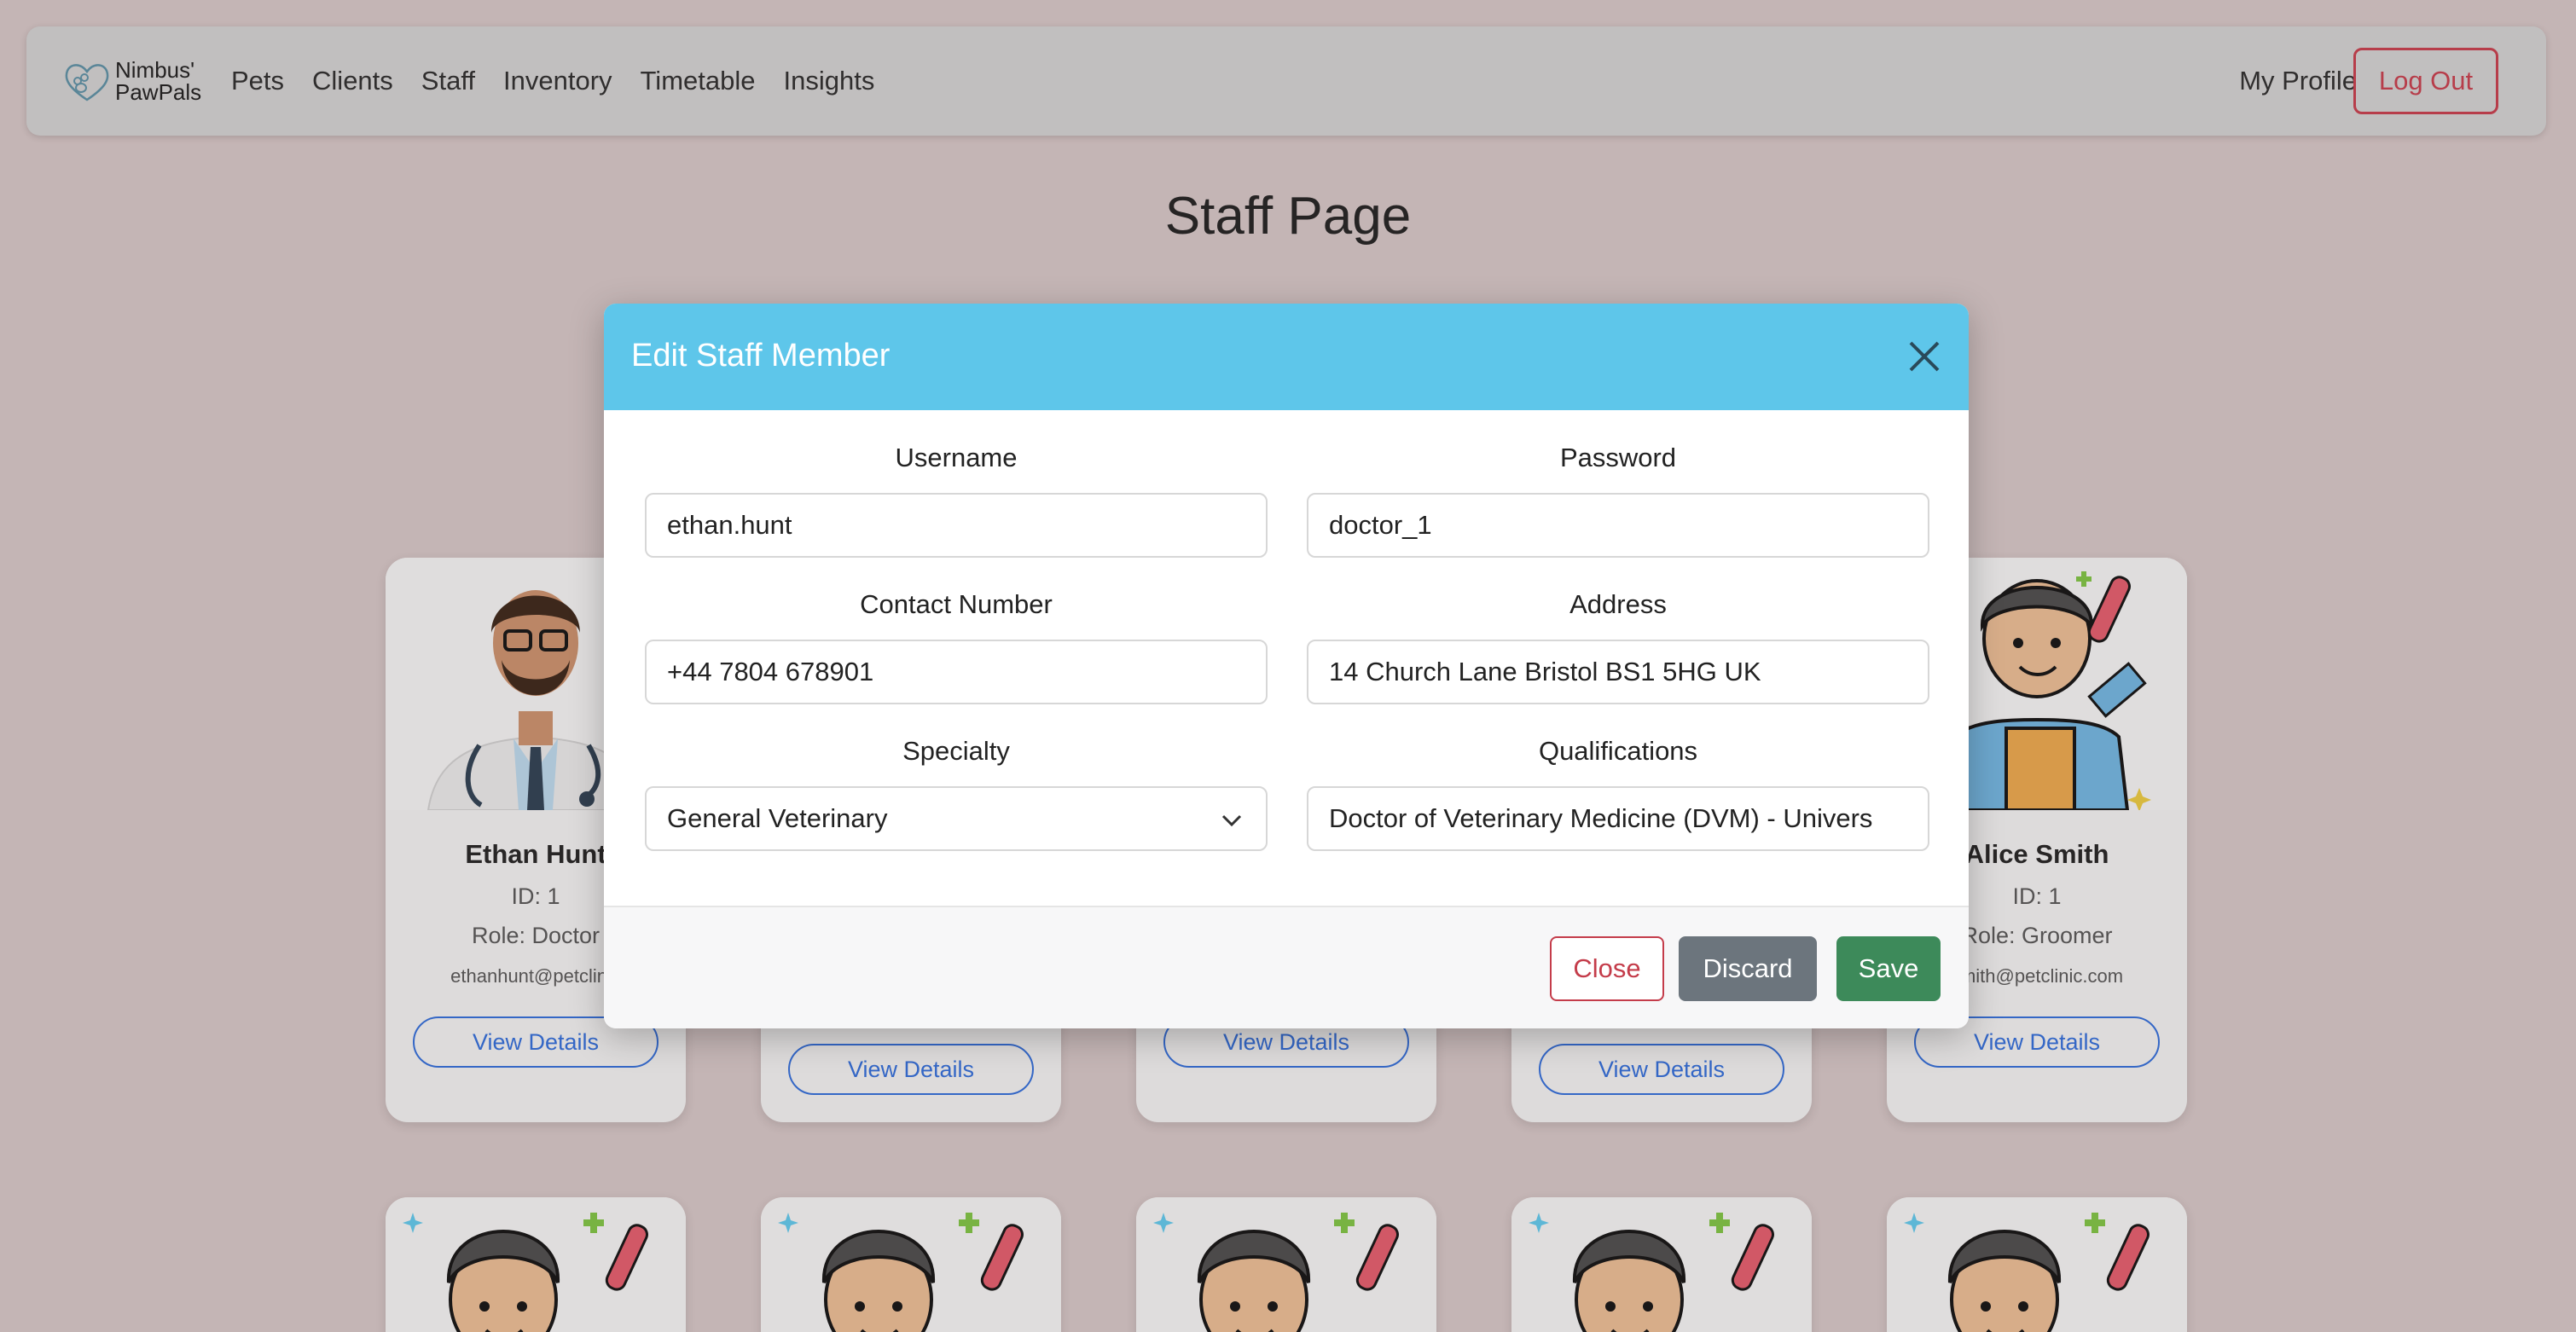 Image resolution: width=2576 pixels, height=1332 pixels. I want to click on address-input: 14 Church Lane Bristol BS1 5HG UK, so click(1618, 672).